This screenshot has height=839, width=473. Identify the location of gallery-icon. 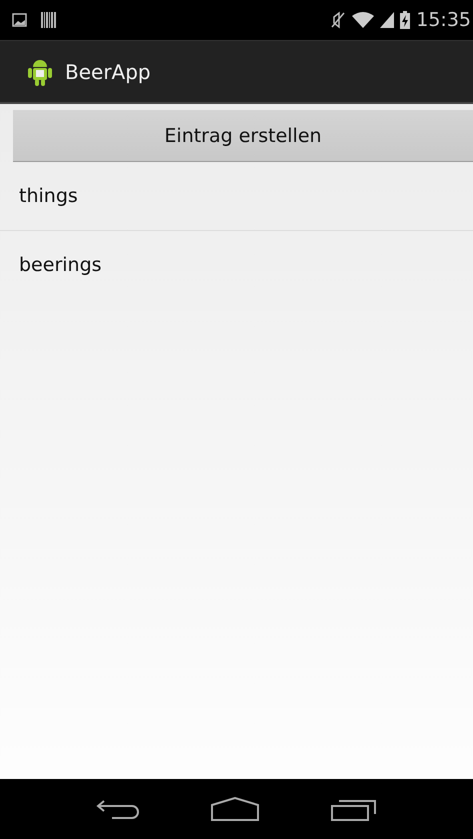
(19, 20).